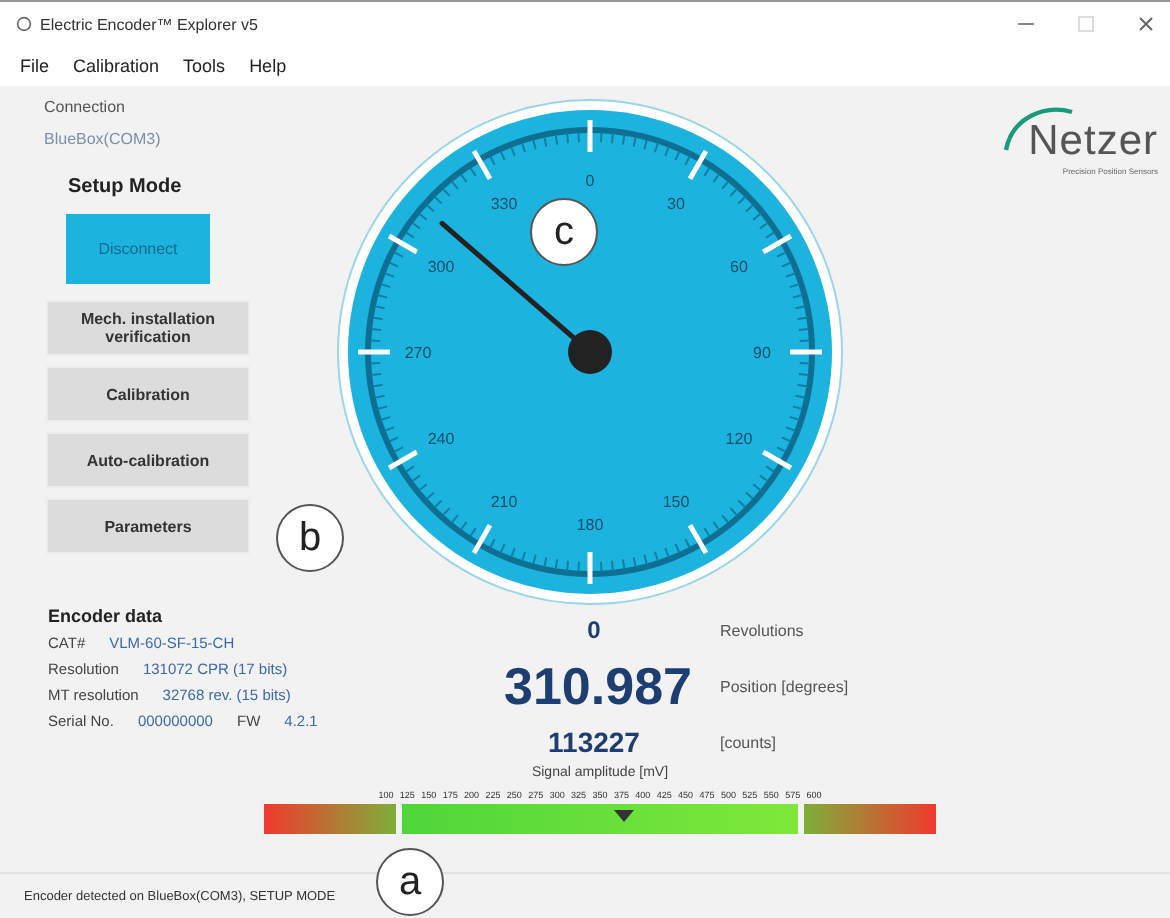 The width and height of the screenshot is (1170, 918). What do you see at coordinates (24, 24) in the screenshot?
I see `app-icon` at bounding box center [24, 24].